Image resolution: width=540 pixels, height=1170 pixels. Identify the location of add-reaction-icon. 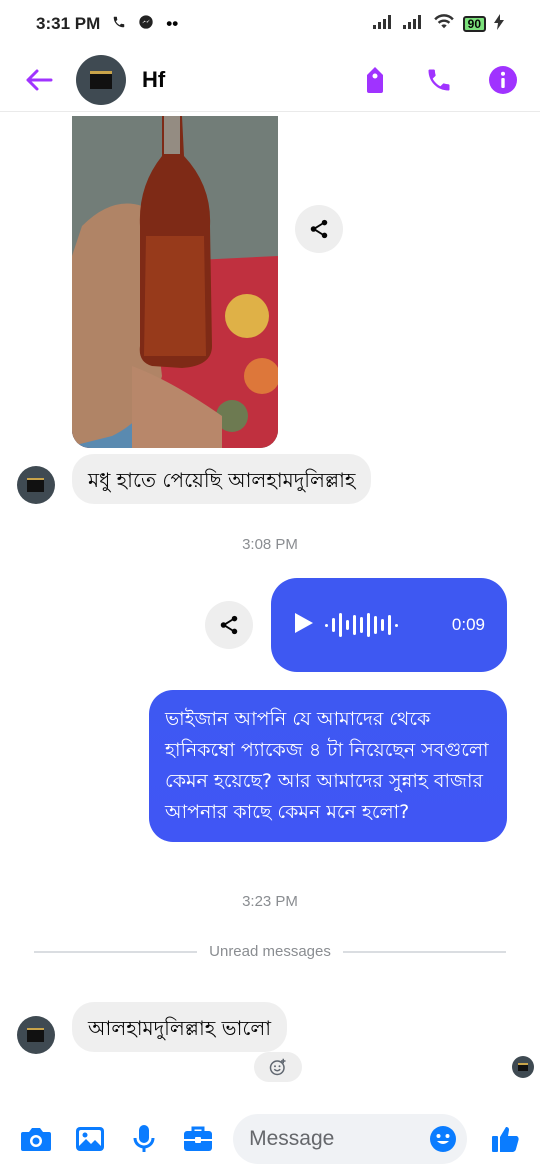
(277, 1067).